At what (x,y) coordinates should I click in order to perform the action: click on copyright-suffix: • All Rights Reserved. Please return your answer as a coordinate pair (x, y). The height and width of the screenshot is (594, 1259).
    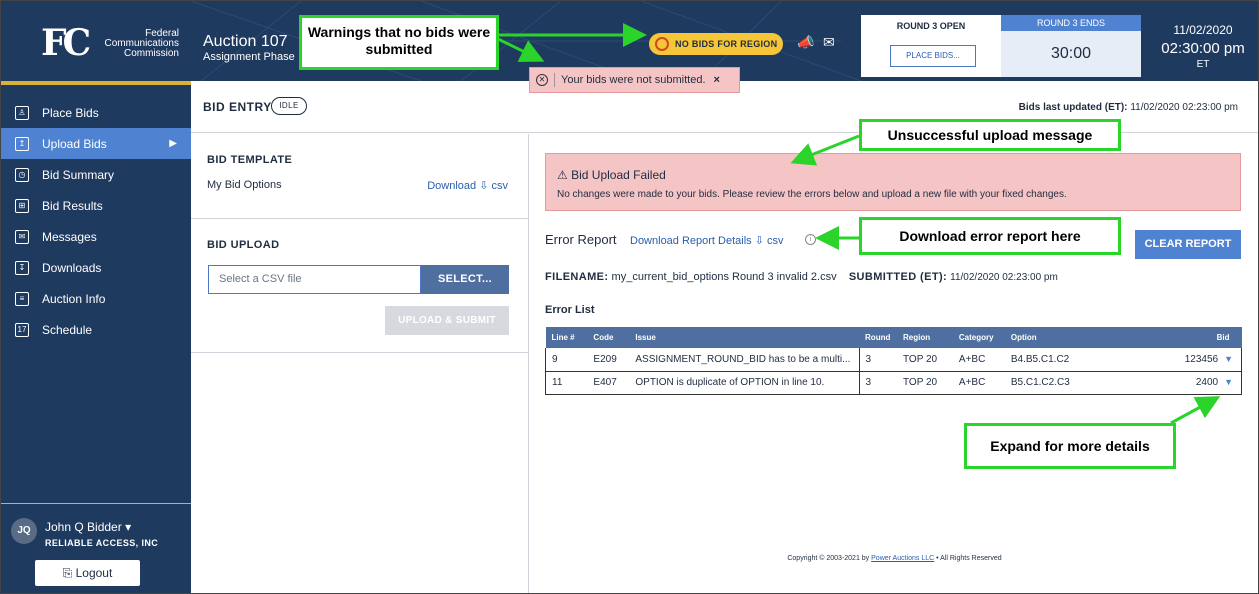
    Looking at the image, I should click on (969, 558).